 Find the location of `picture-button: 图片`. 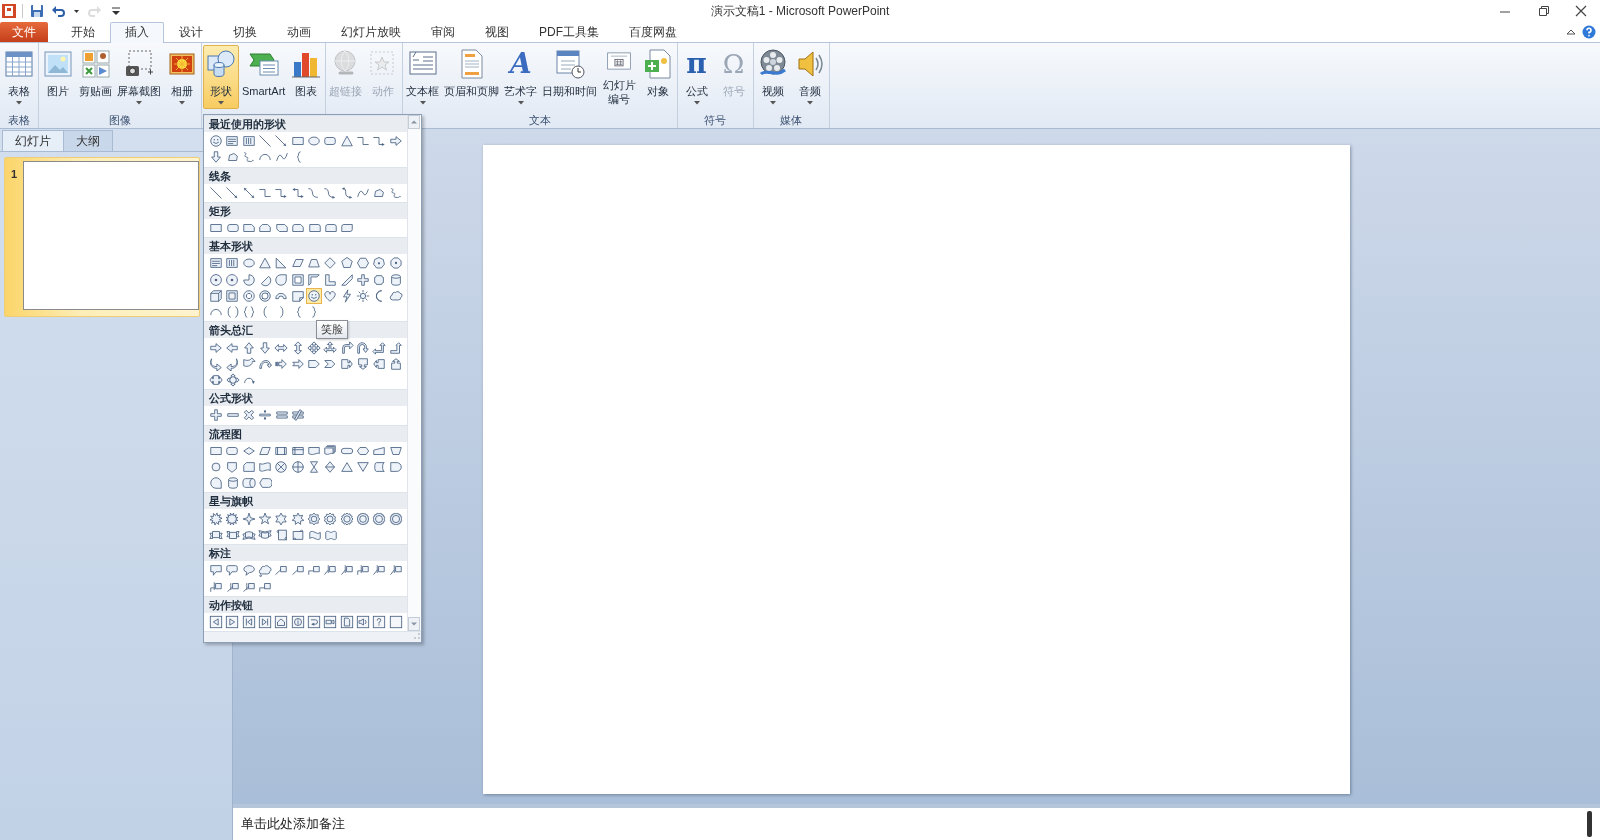

picture-button: 图片 is located at coordinates (58, 77).